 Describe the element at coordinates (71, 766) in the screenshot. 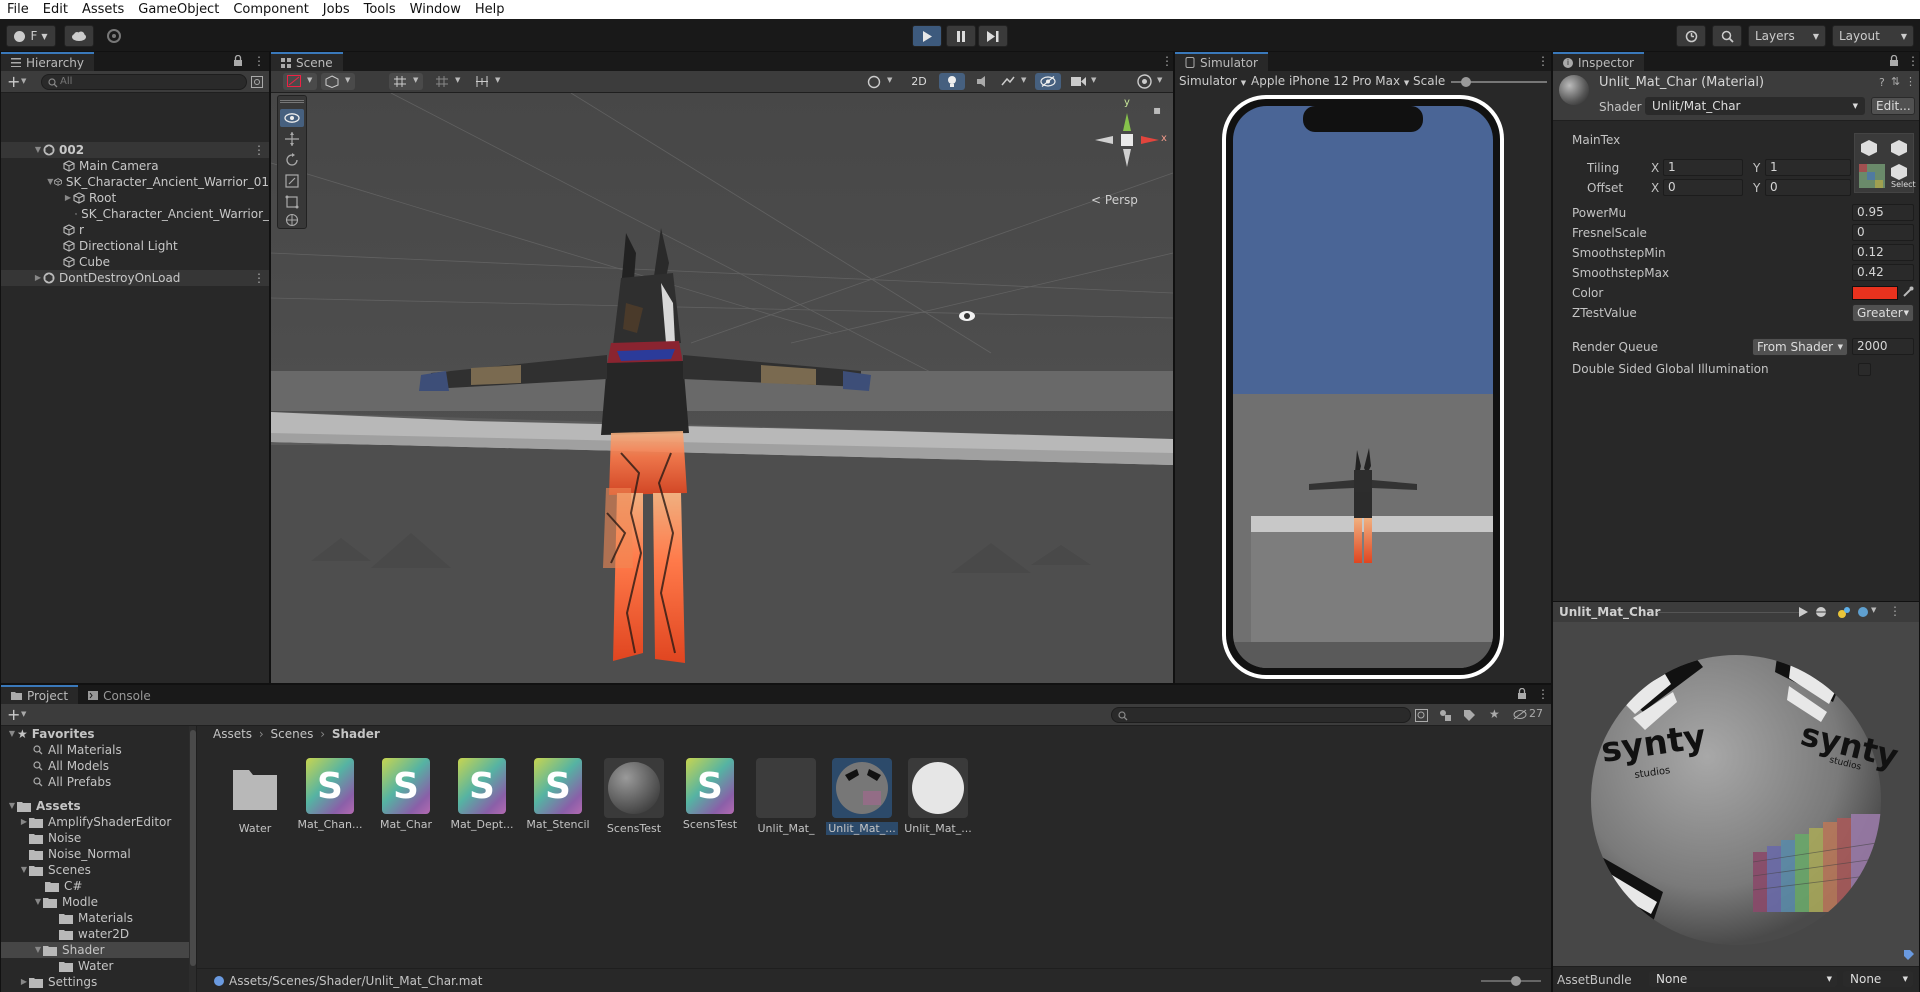

I see `favorite-all-models: All Models` at that location.